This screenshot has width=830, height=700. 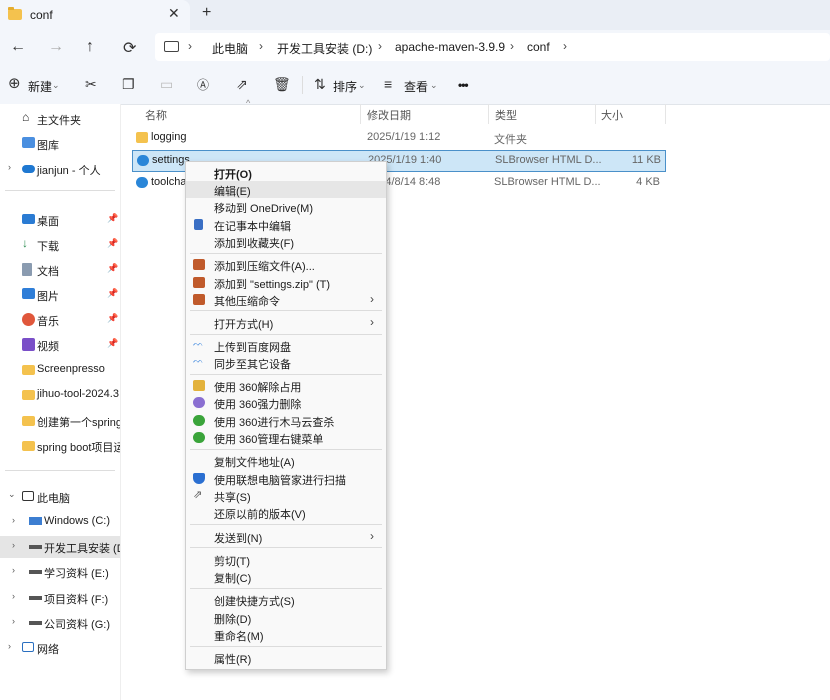 I want to click on menu-item-sync-devices: ᨓ 同步至其它设备, so click(x=286, y=362).